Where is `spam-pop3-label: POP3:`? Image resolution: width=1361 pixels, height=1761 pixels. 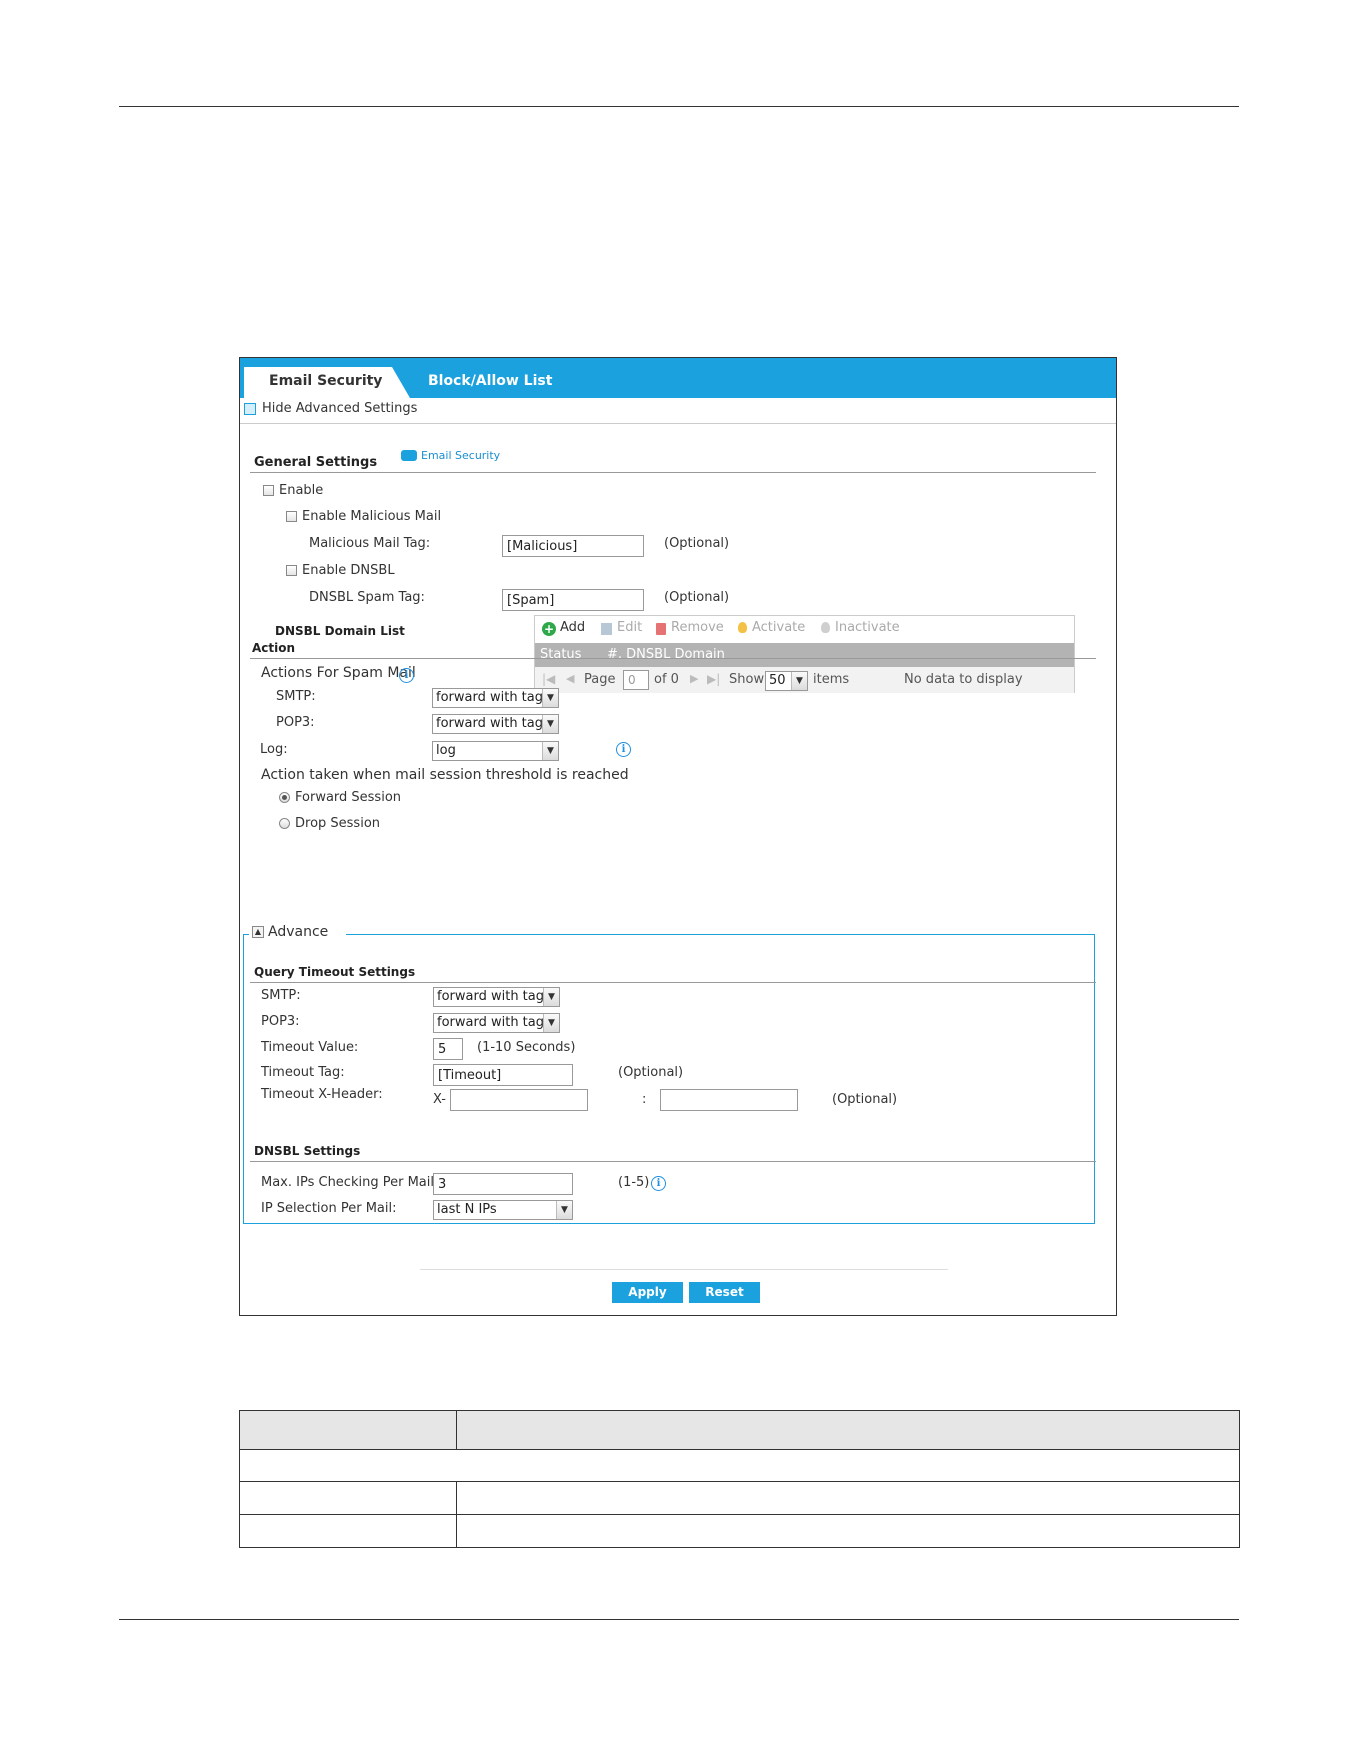
spam-pop3-label: POP3: is located at coordinates (295, 722).